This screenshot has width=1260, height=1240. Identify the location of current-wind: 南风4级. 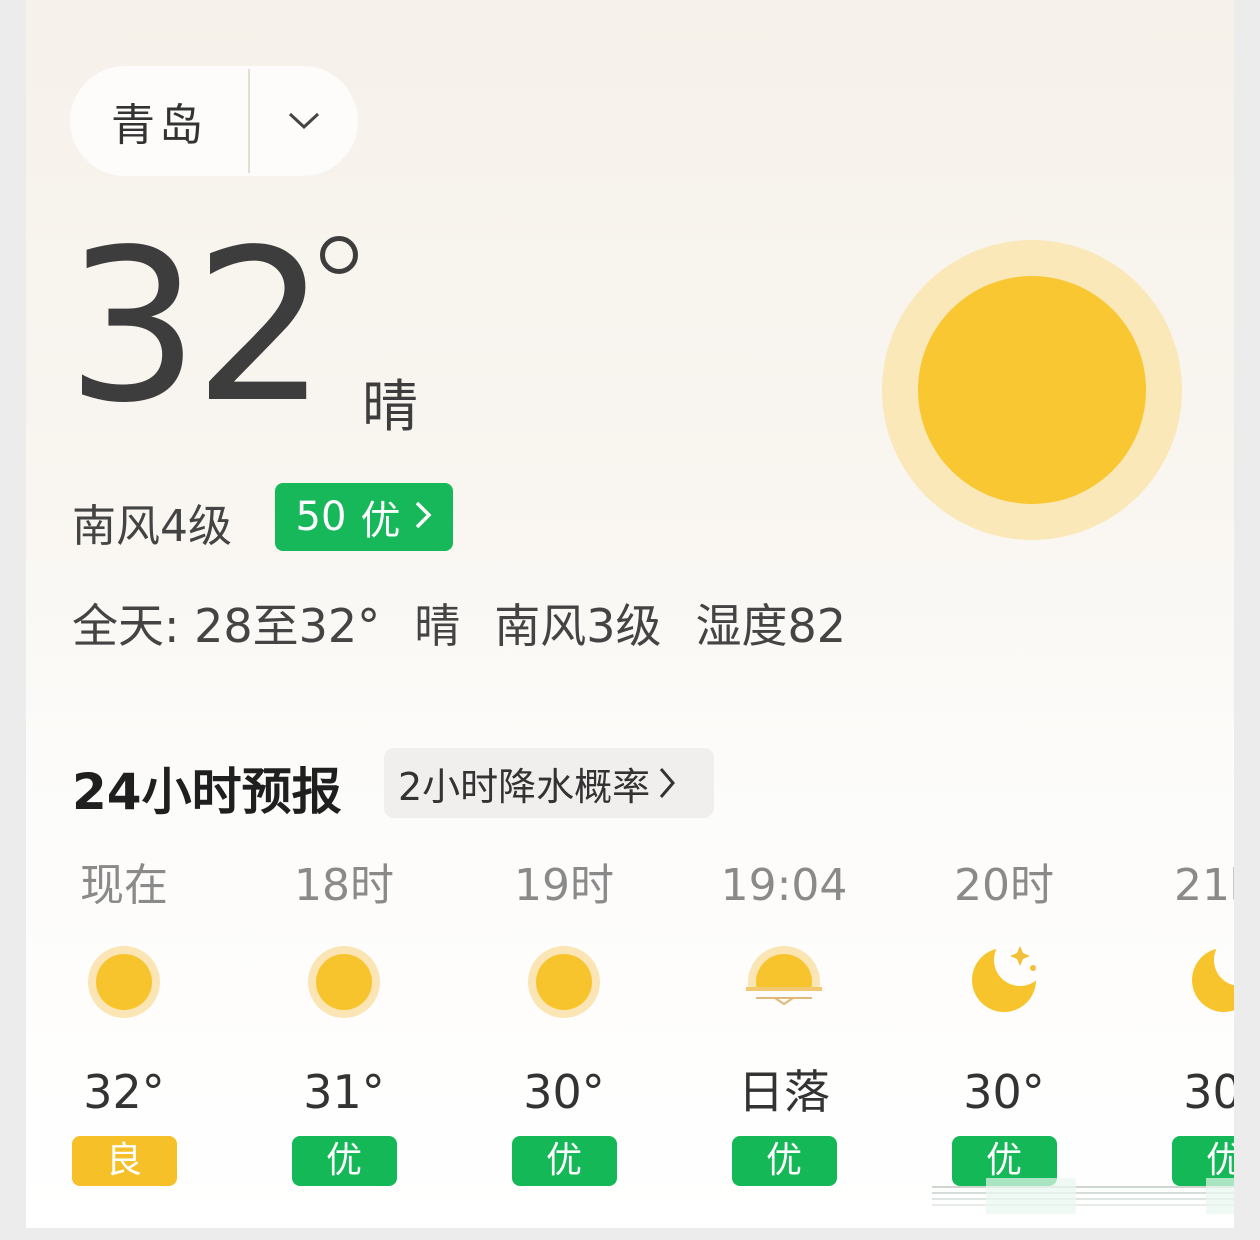
(152, 526).